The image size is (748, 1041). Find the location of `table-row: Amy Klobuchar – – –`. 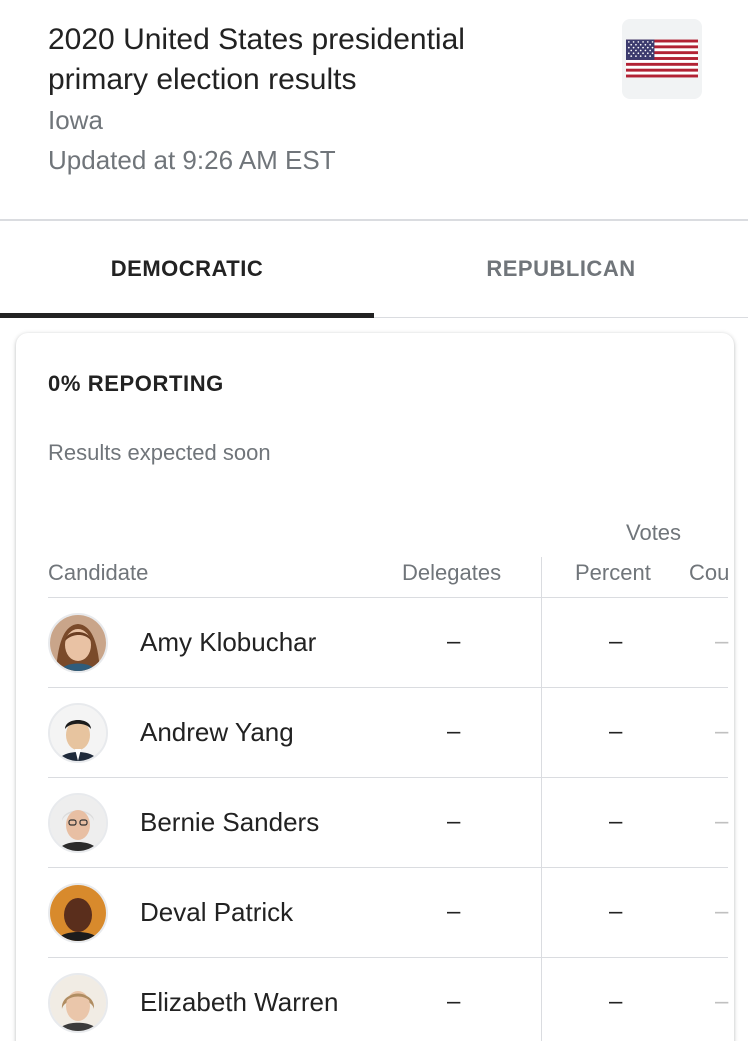

table-row: Amy Klobuchar – – – is located at coordinates (391, 643).